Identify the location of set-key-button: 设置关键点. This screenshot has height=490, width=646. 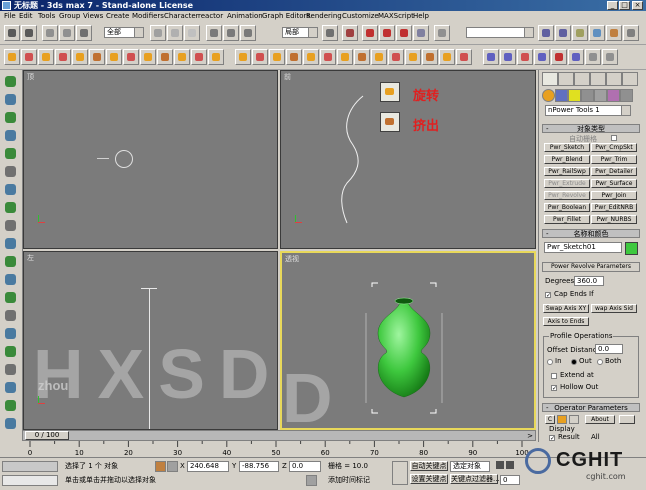
(429, 479).